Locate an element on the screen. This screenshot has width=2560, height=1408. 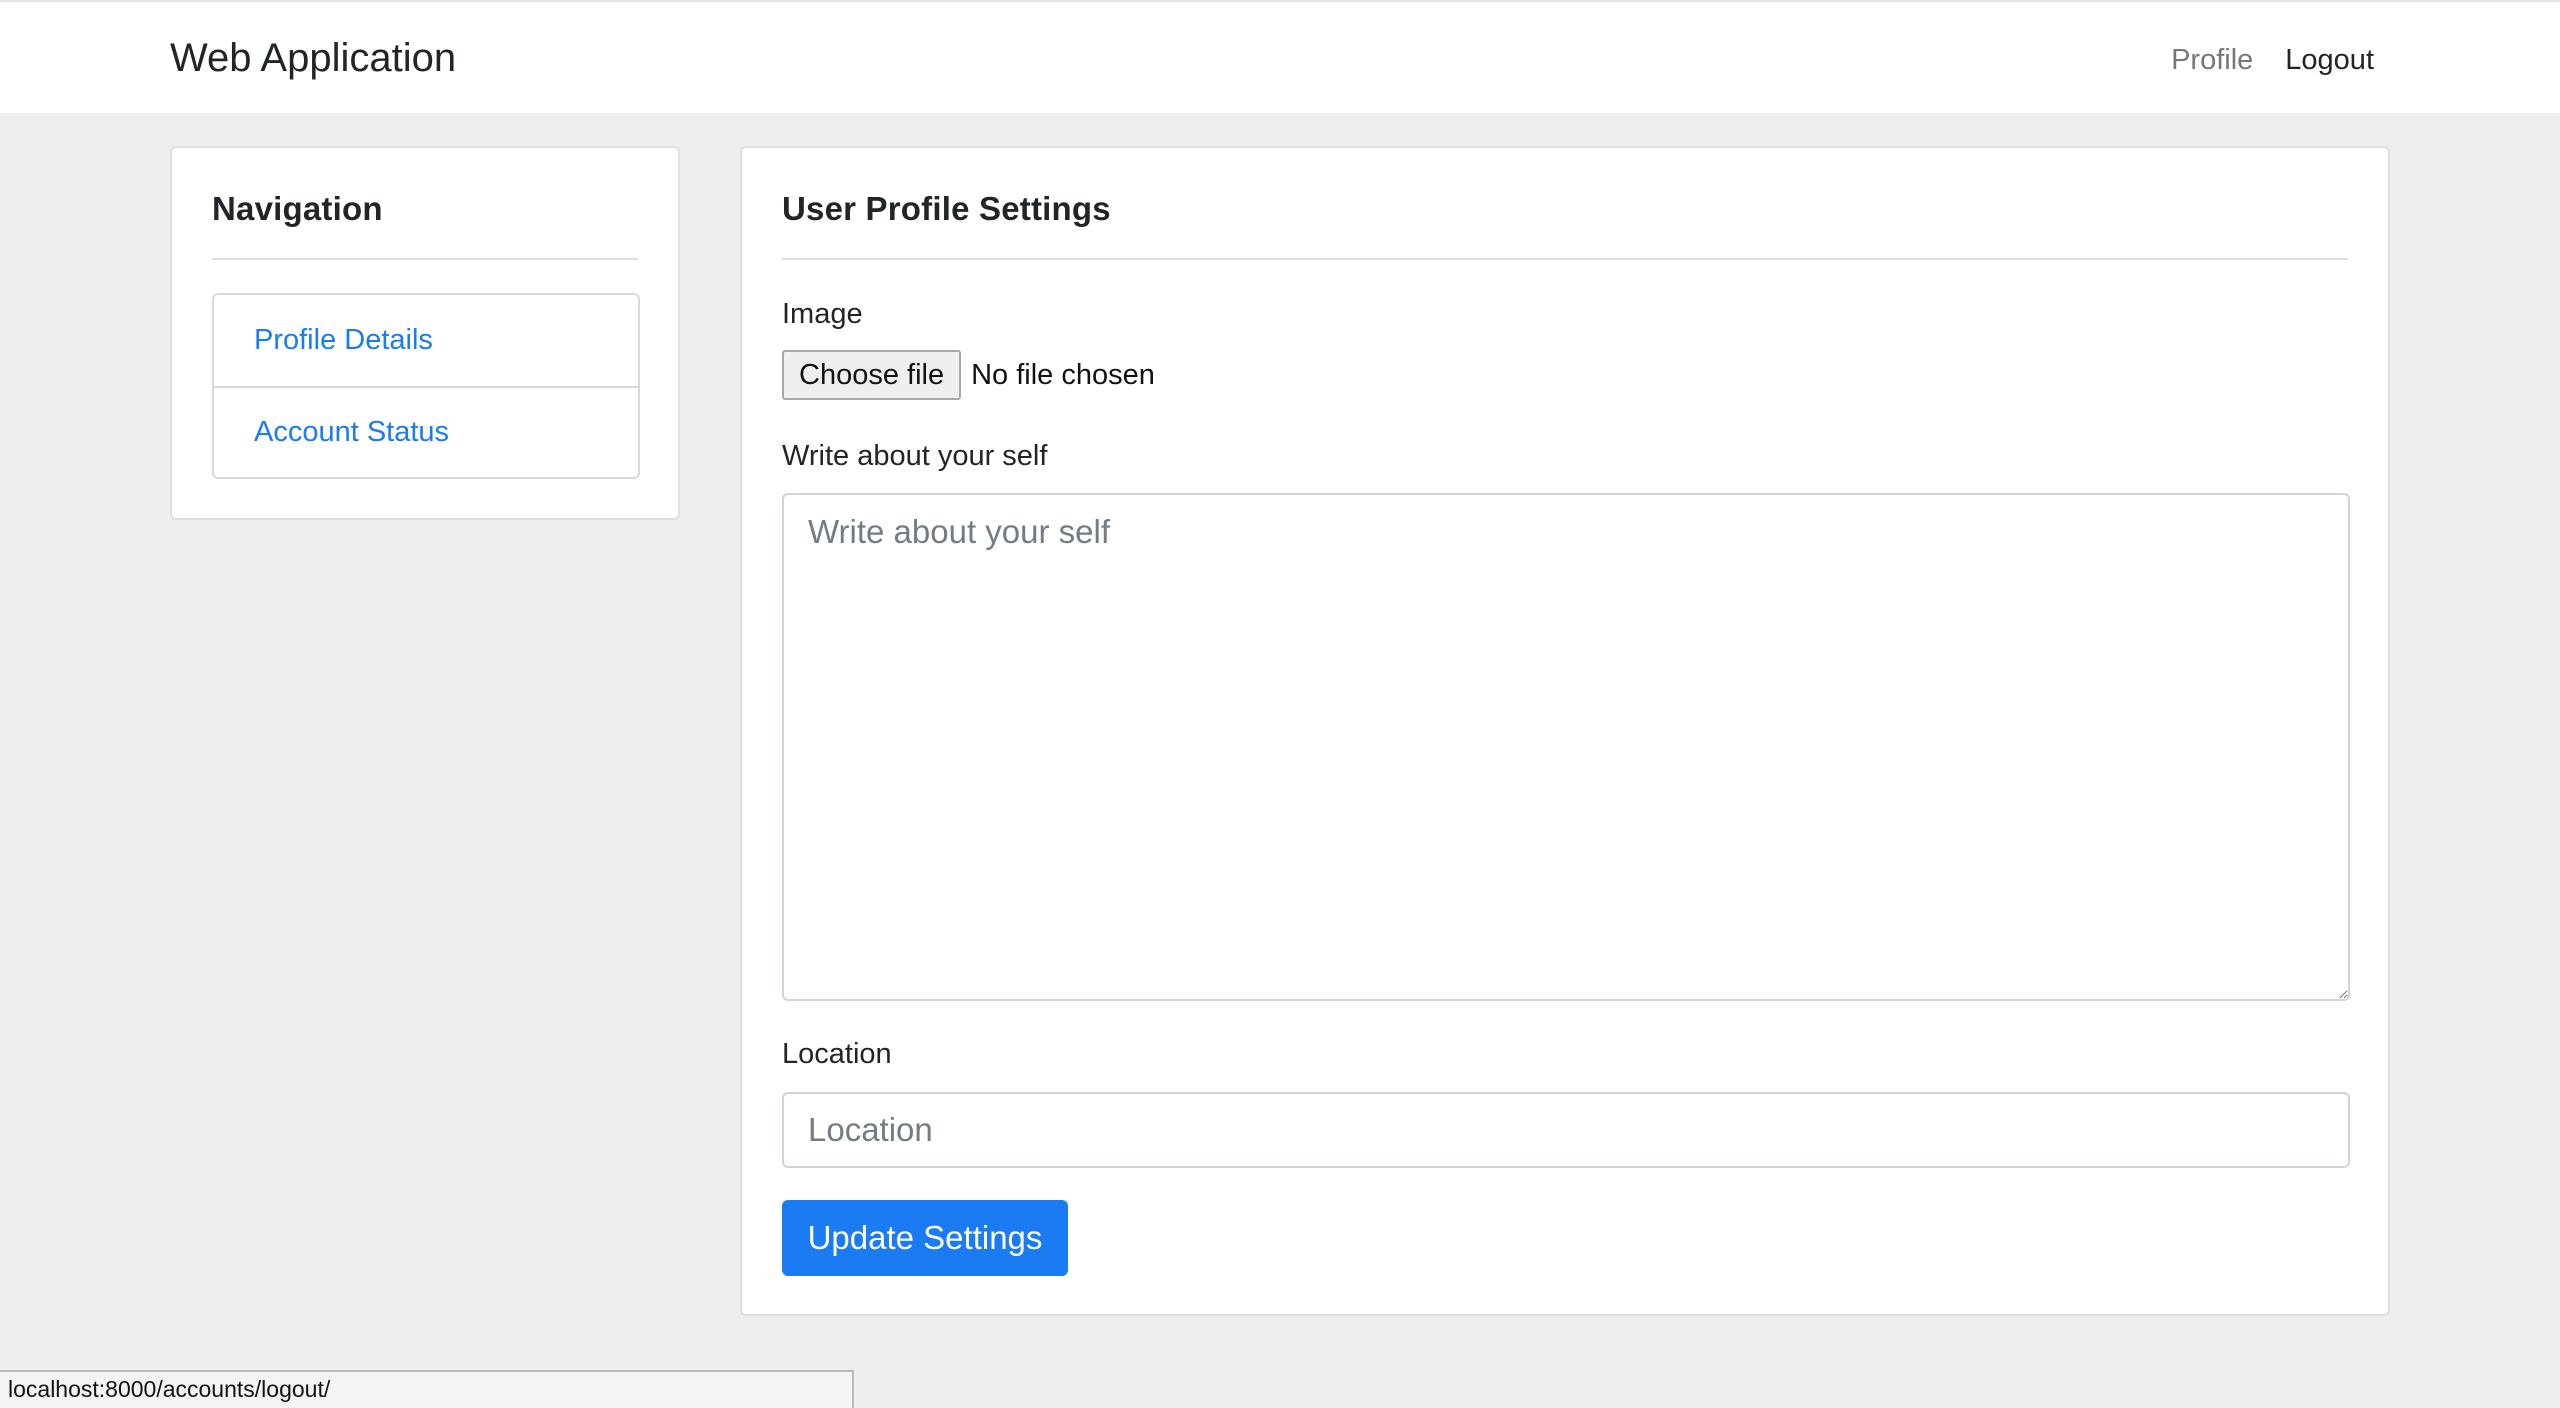
location-label: Location is located at coordinates (837, 1054).